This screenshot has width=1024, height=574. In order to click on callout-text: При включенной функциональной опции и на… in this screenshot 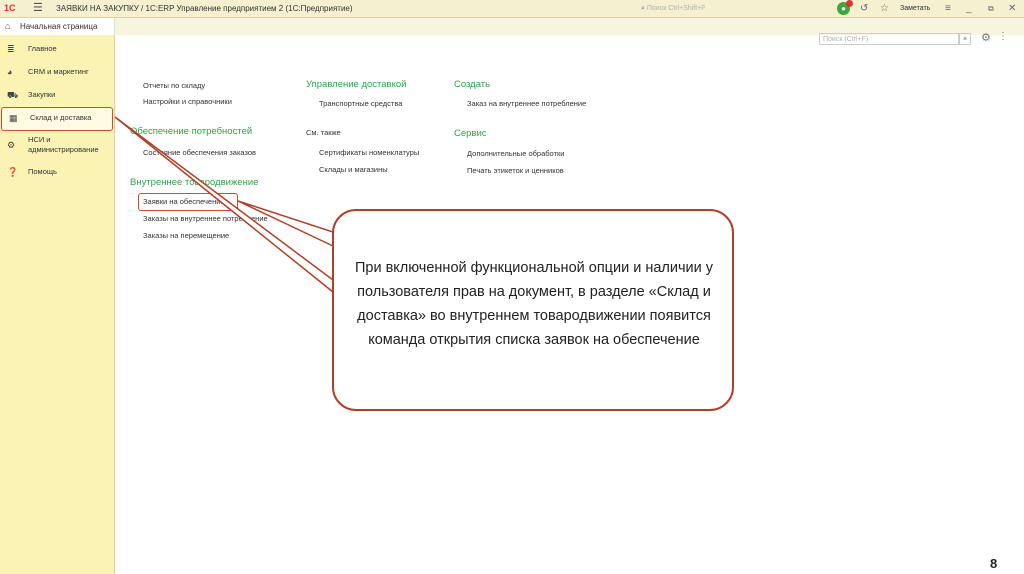, I will do `click(534, 304)`.